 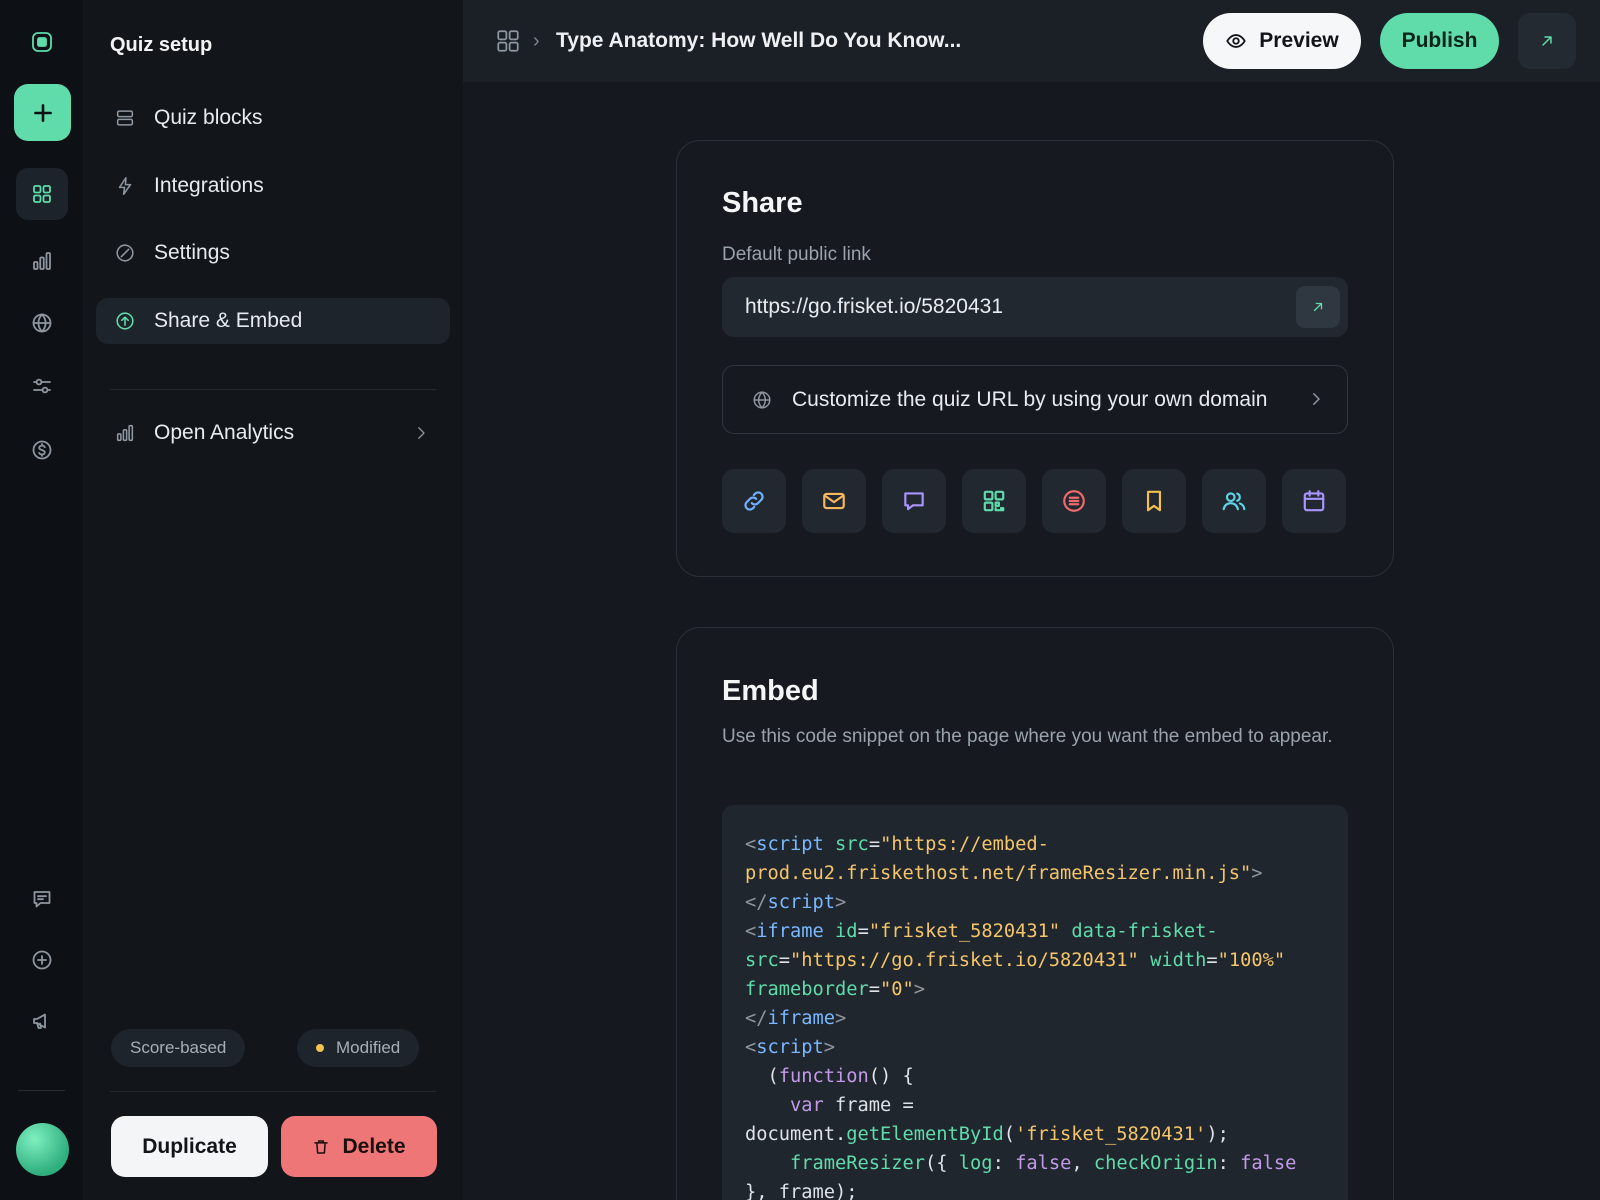 What do you see at coordinates (125, 118) in the screenshot?
I see `layers-icon` at bounding box center [125, 118].